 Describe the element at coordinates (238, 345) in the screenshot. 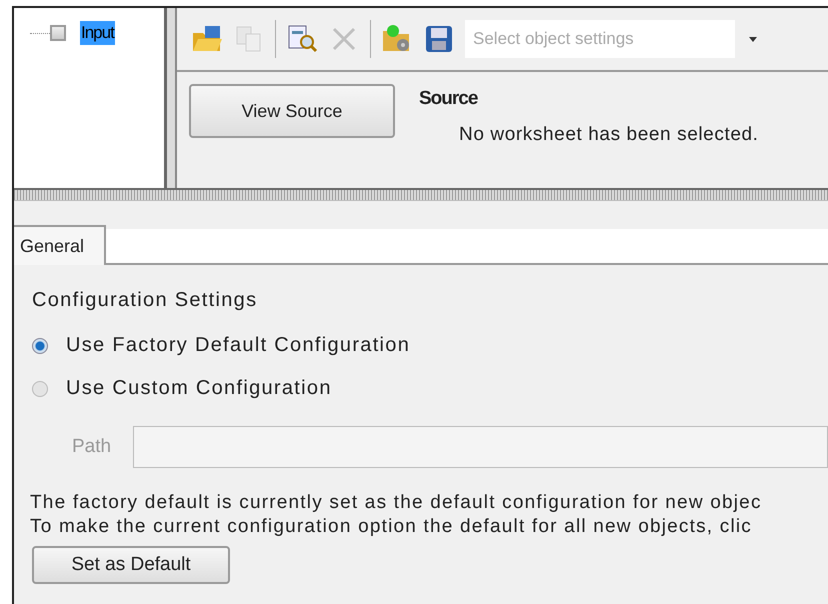

I see `option-label: Use Factory Default Configuration` at that location.